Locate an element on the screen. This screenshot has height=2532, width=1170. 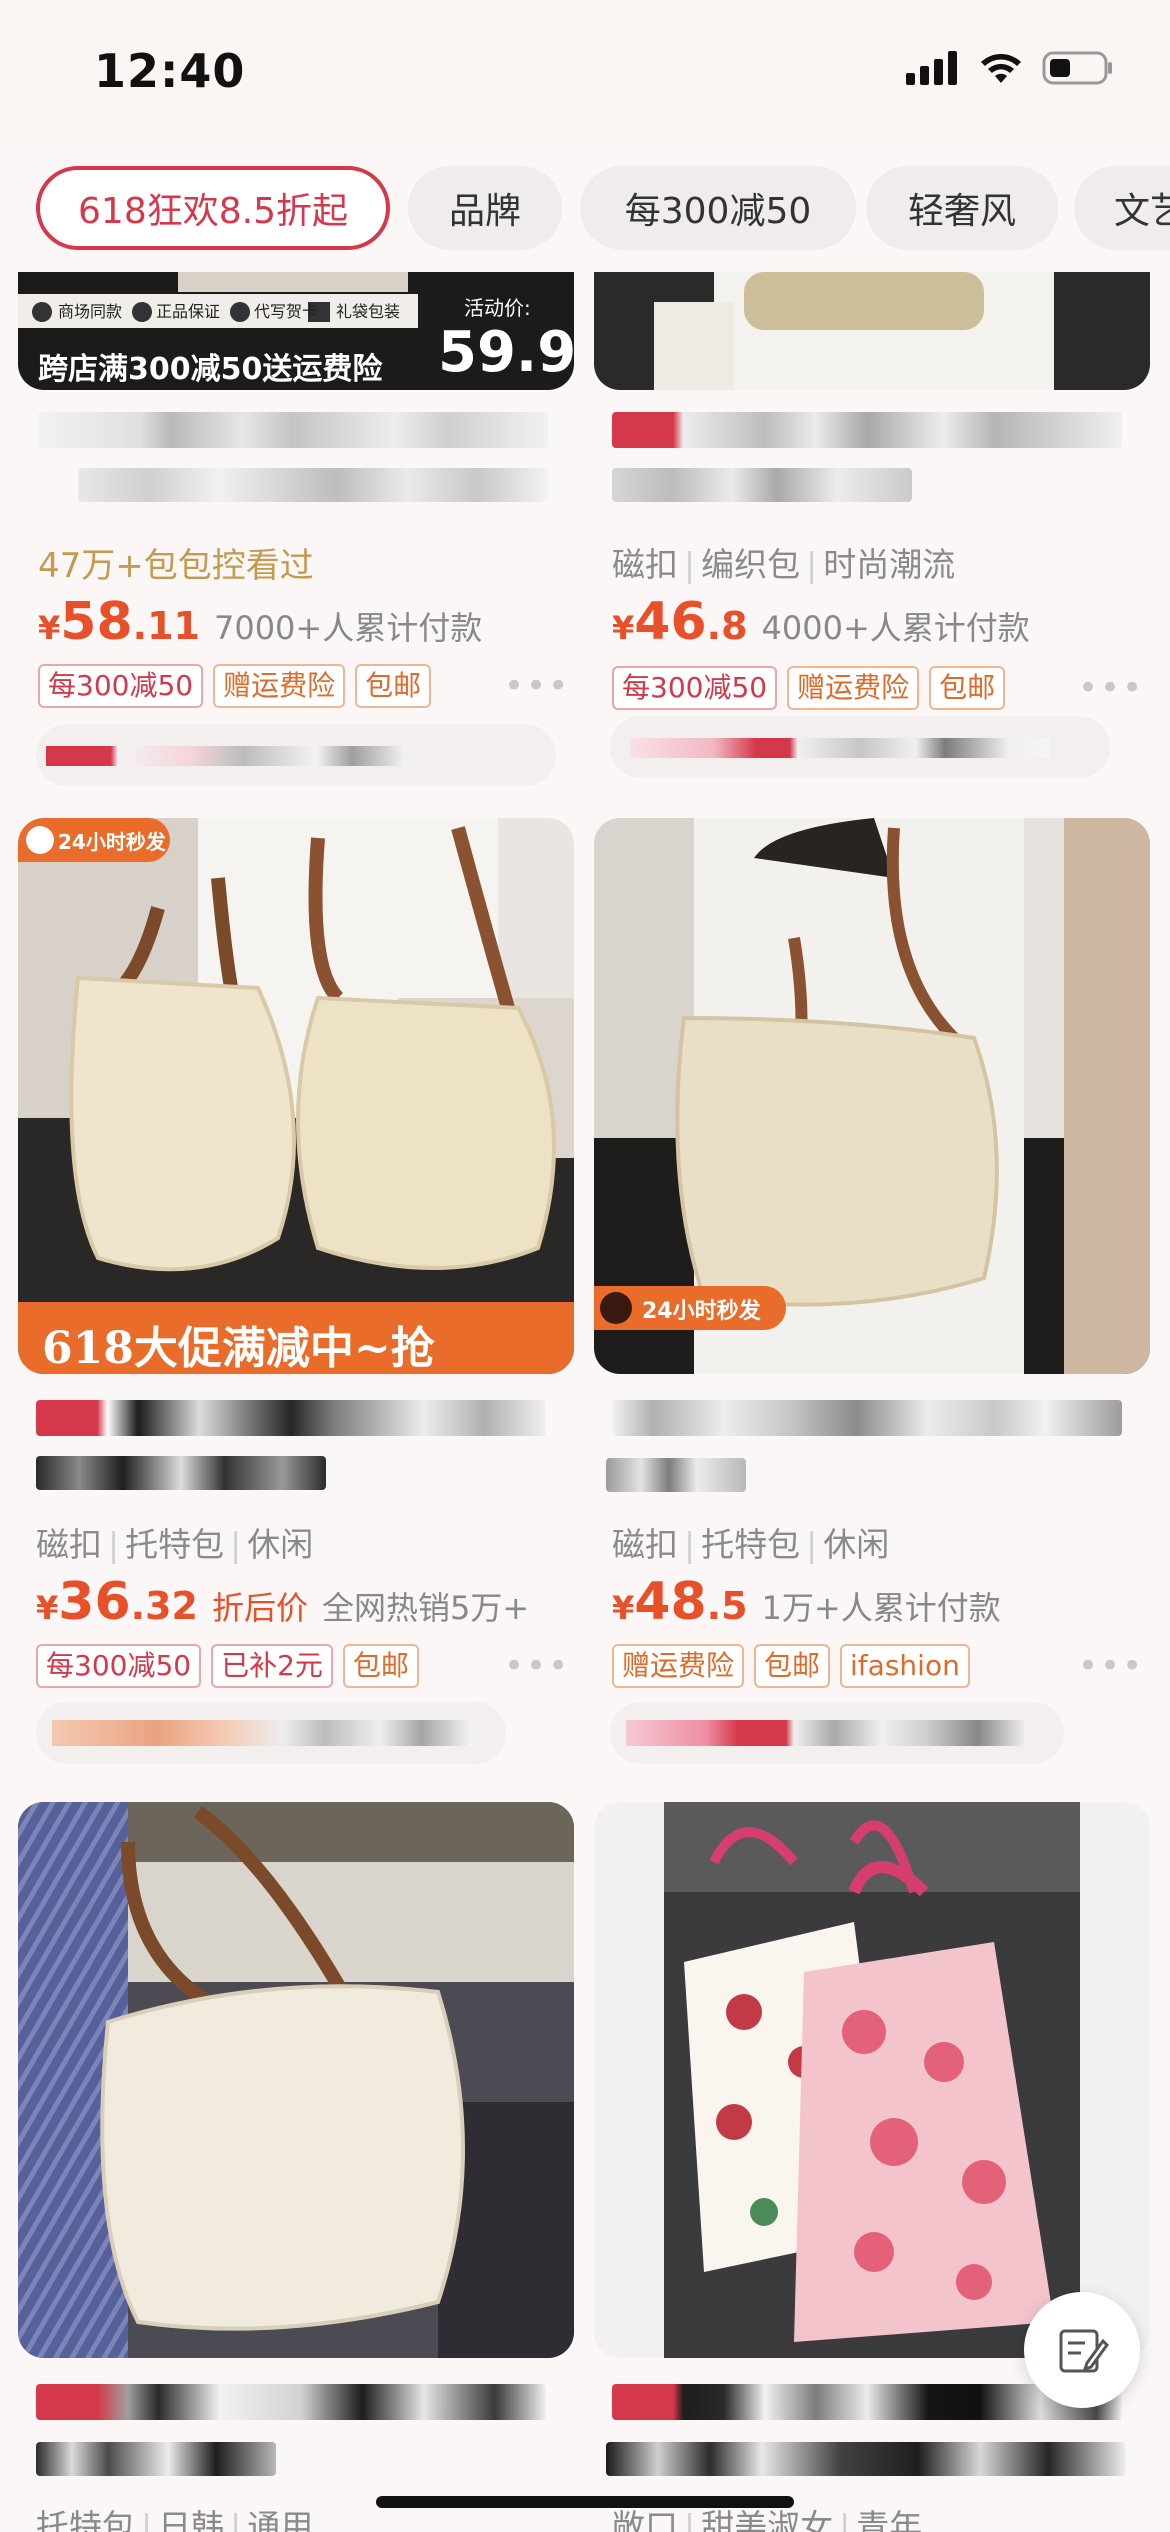
price-integer: 36 is located at coordinates (94, 1602).